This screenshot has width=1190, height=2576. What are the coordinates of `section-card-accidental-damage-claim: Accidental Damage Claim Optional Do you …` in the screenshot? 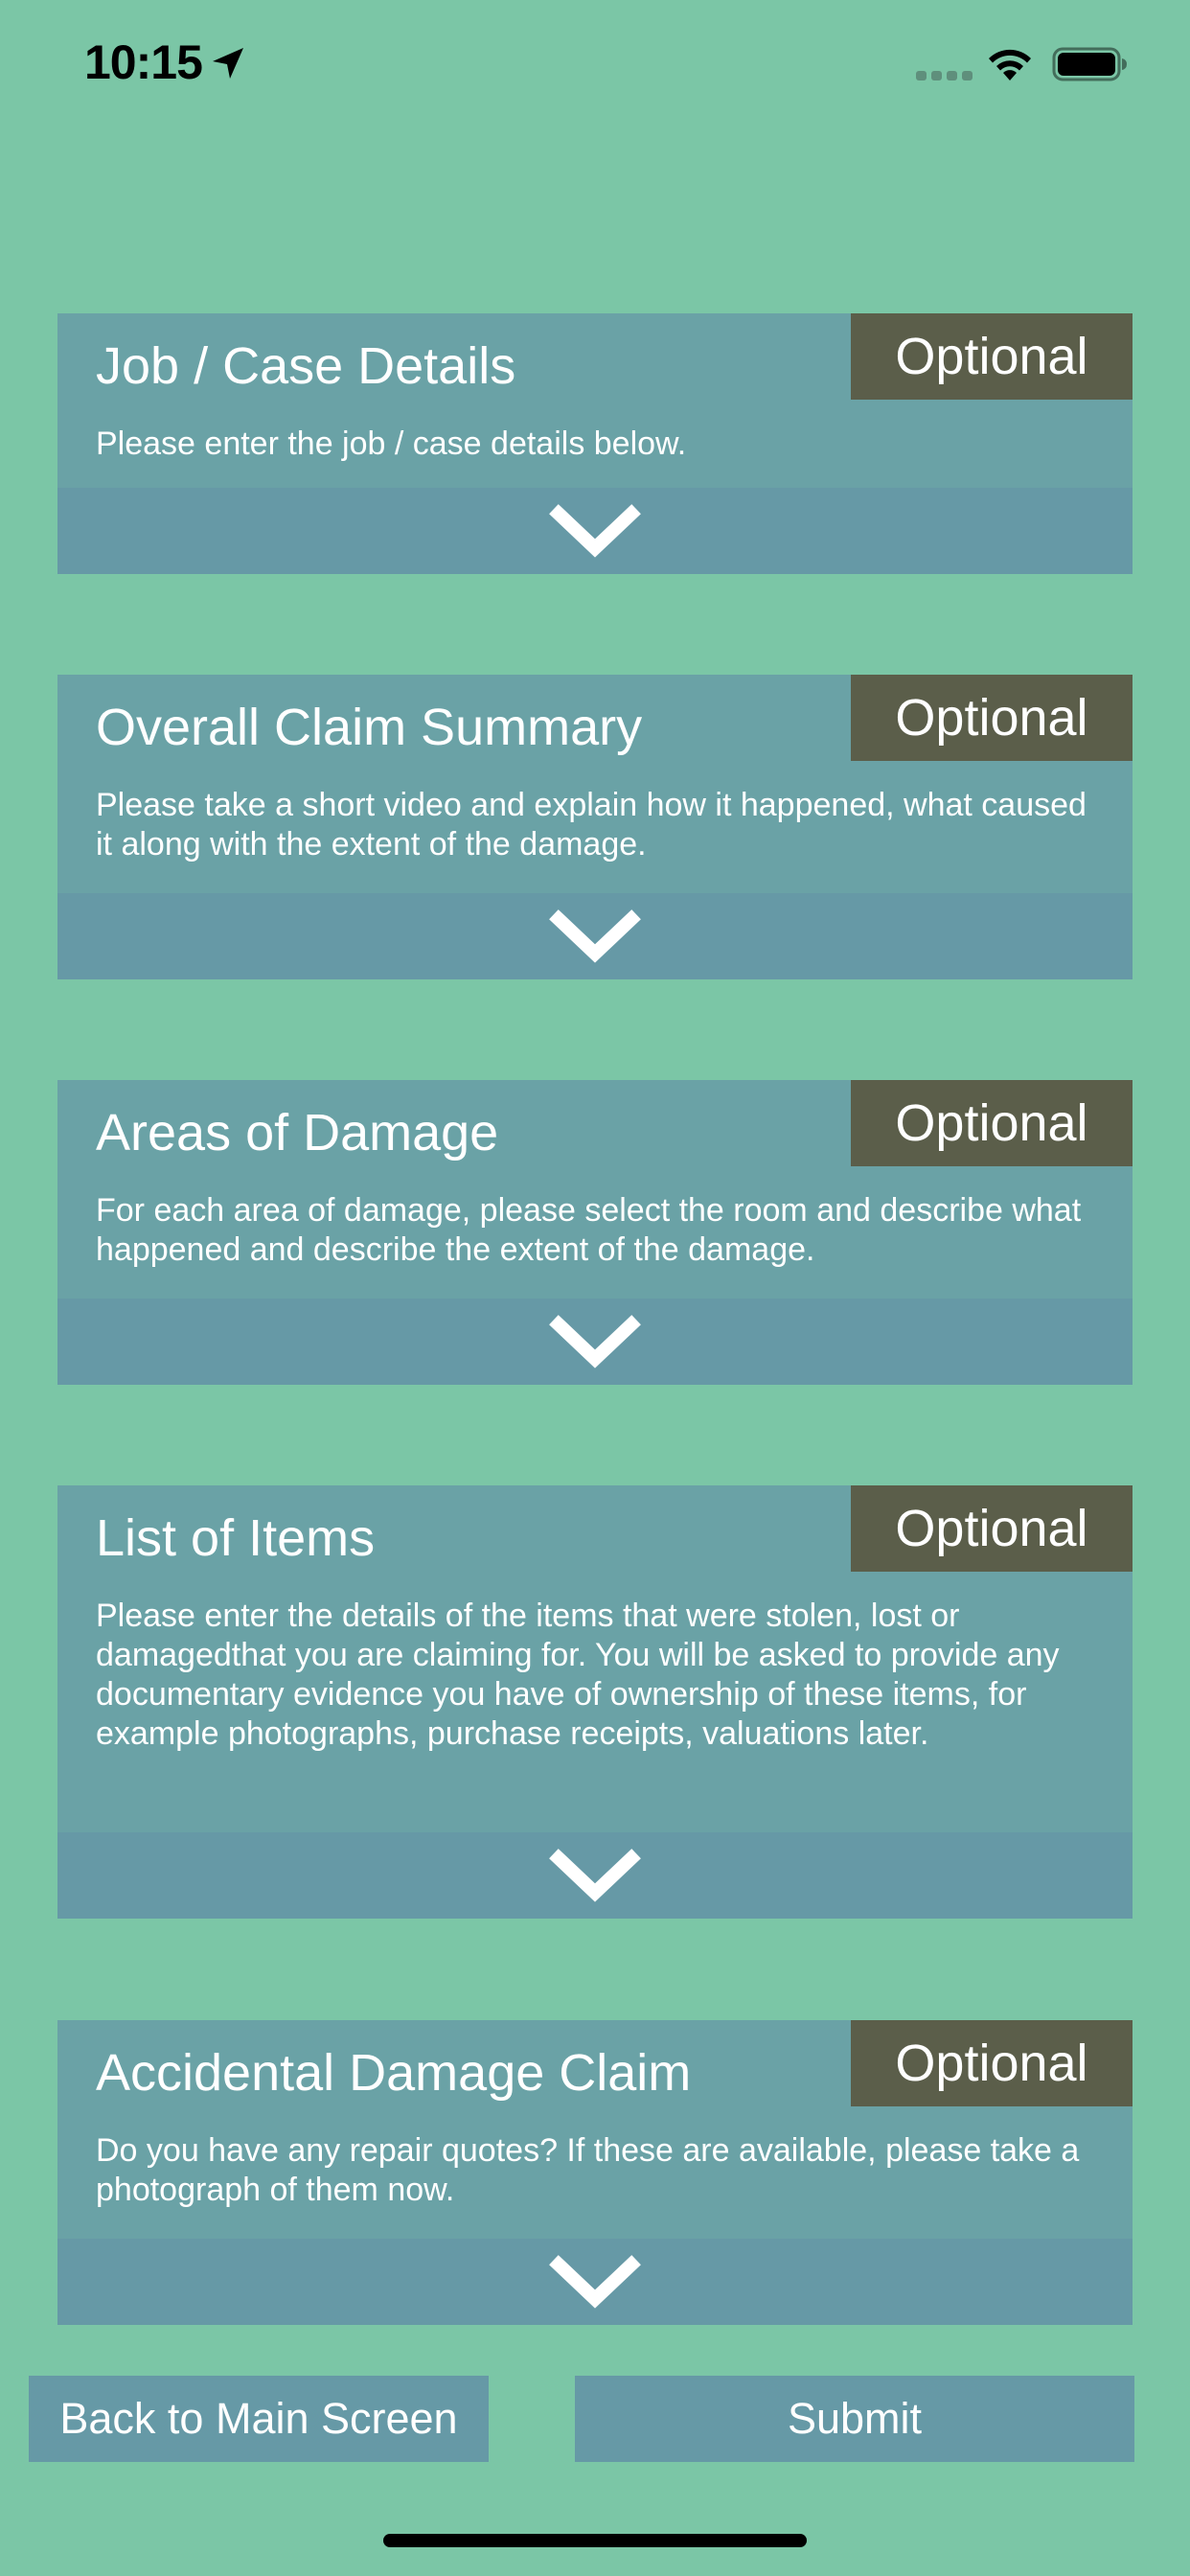 It's located at (595, 2172).